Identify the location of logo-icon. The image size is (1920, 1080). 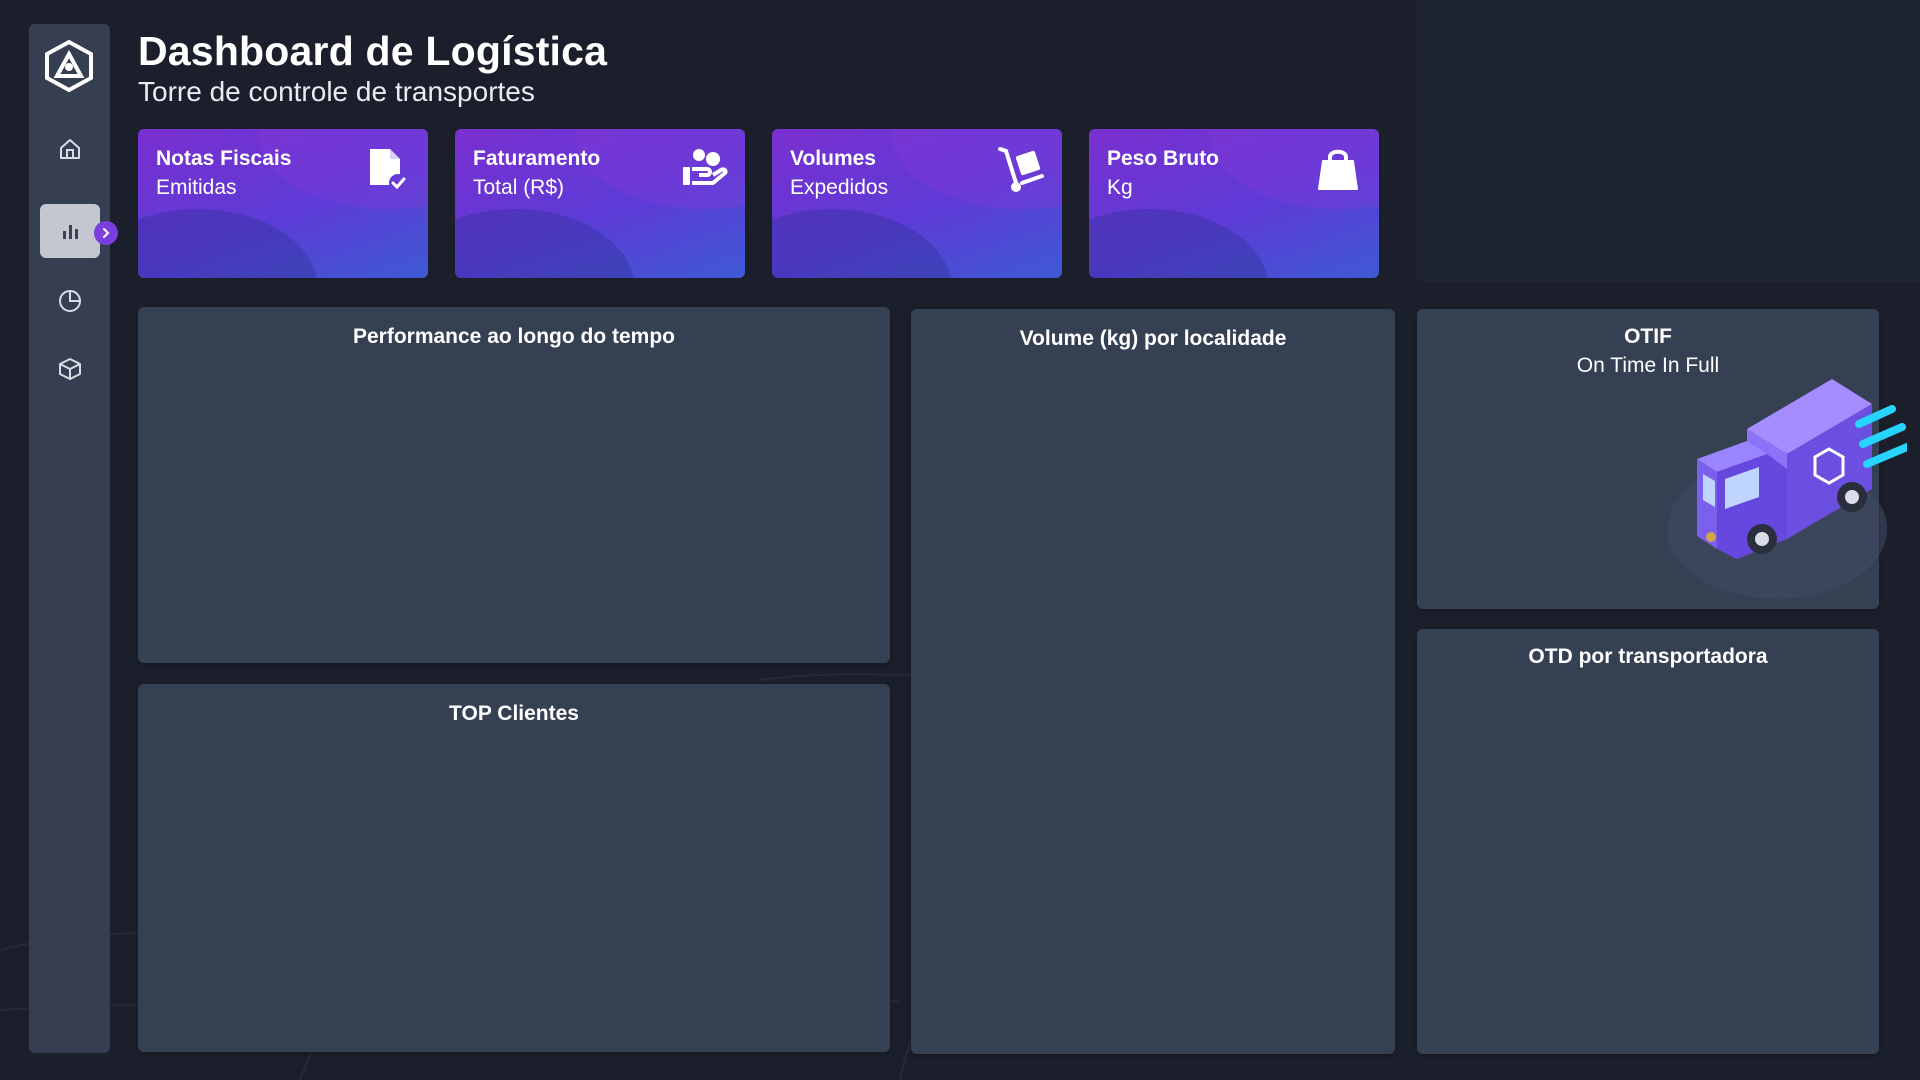
(69, 66).